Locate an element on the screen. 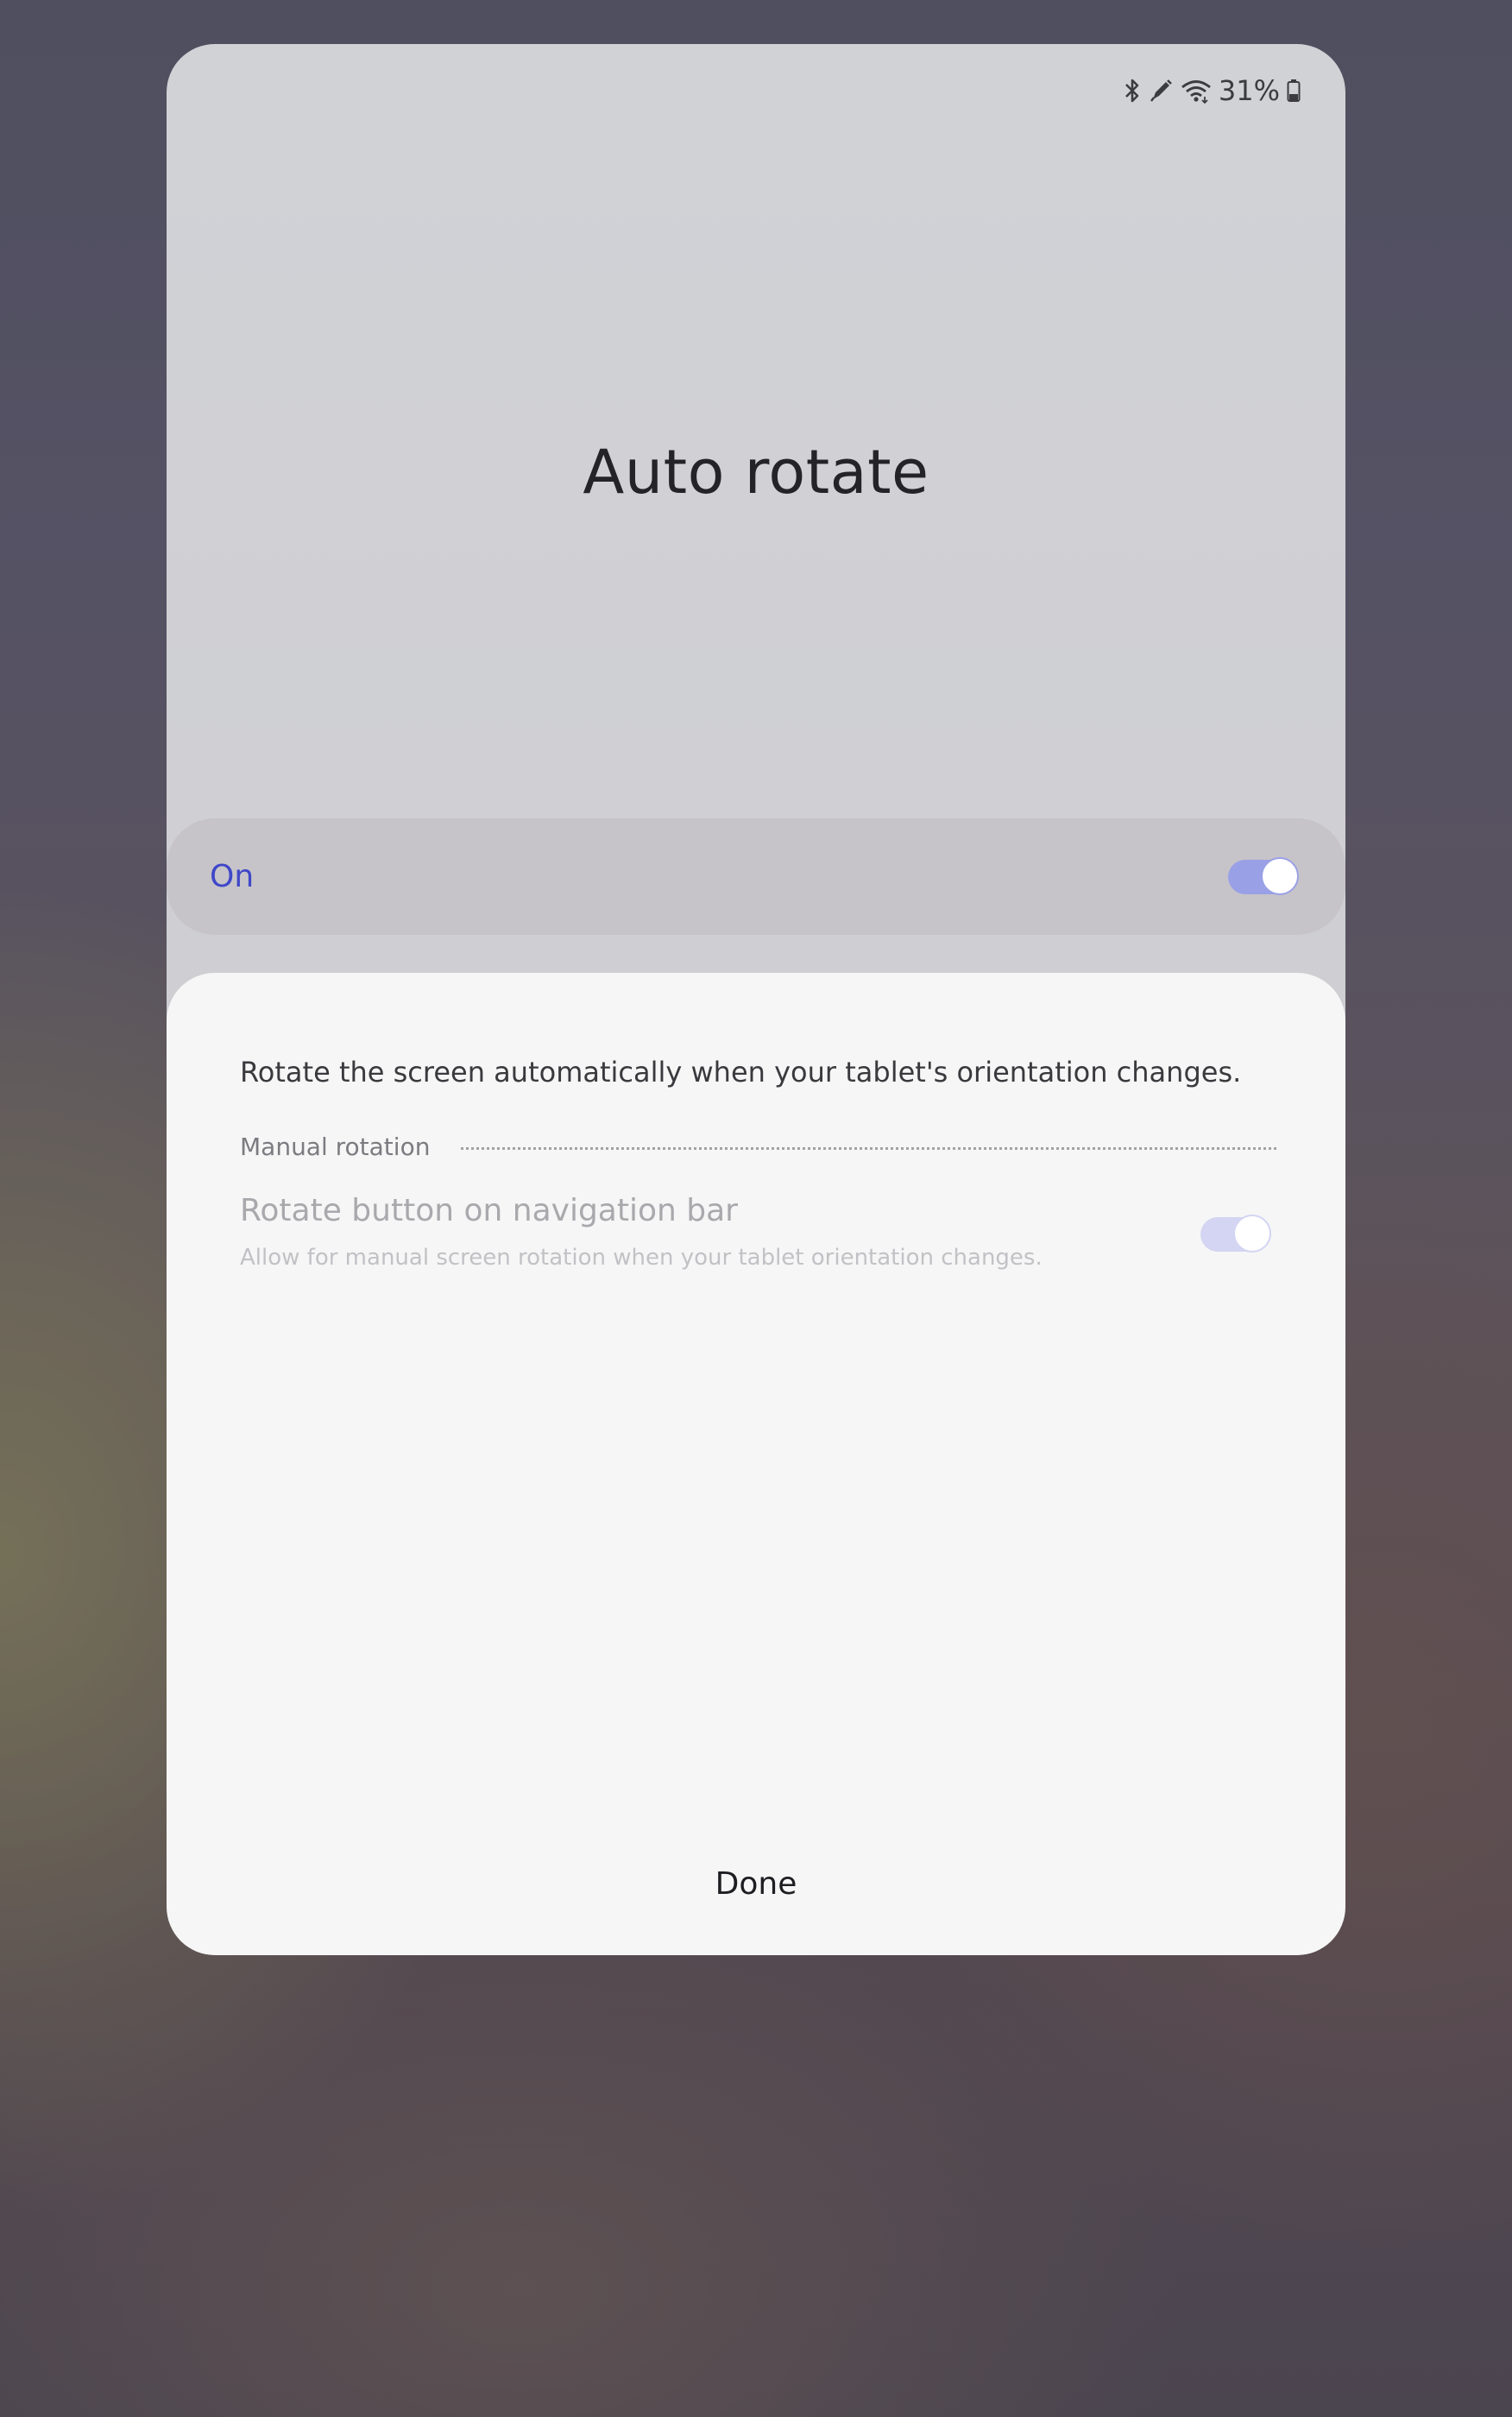  setting-title: Rotate button on navigation bar is located at coordinates (489, 1210).